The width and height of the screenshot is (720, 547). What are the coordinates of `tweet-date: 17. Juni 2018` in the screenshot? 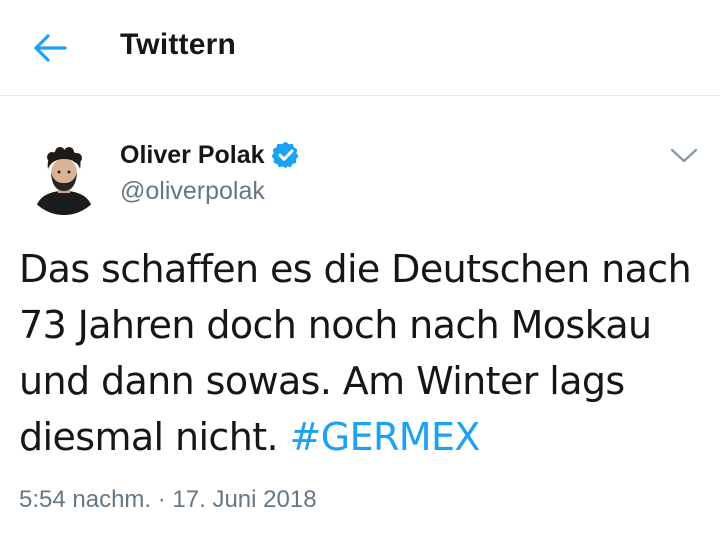 It's located at (244, 499).